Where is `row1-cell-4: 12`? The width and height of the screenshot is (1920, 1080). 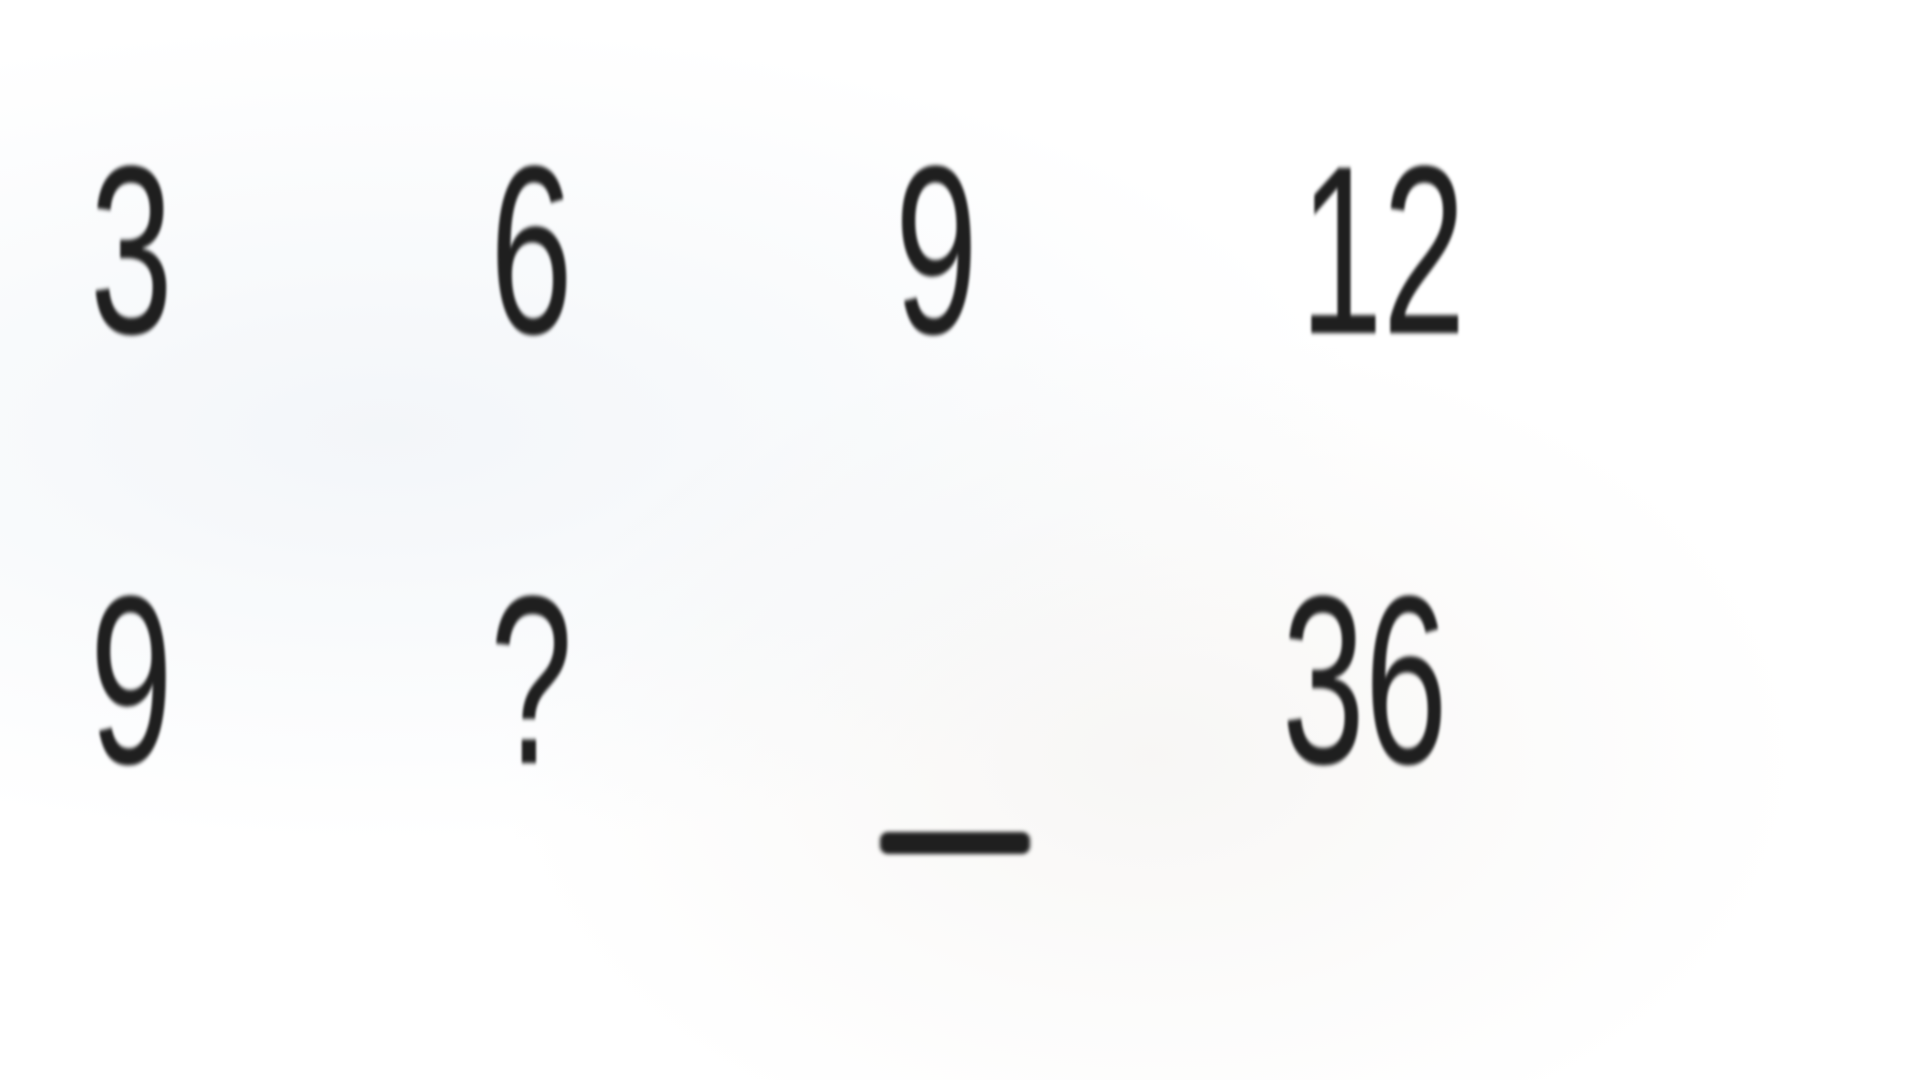 row1-cell-4: 12 is located at coordinates (1383, 250).